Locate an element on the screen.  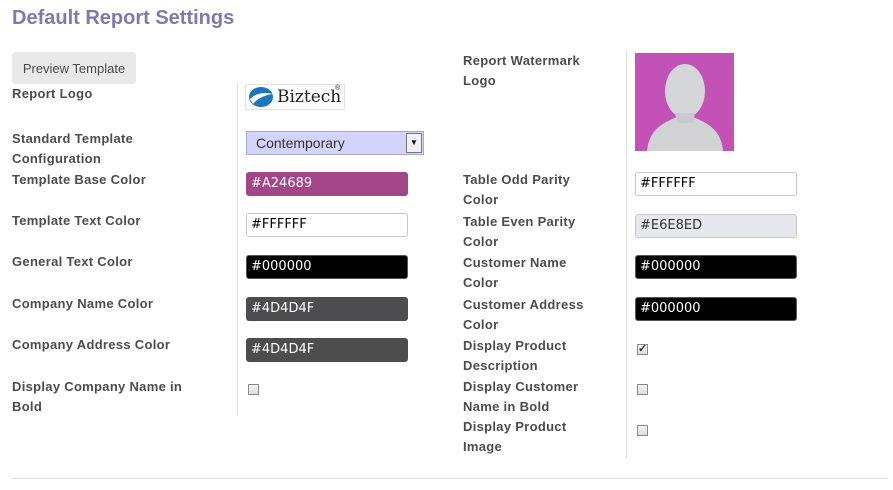
dropdown-arrow-icon: ▼ is located at coordinates (414, 143).